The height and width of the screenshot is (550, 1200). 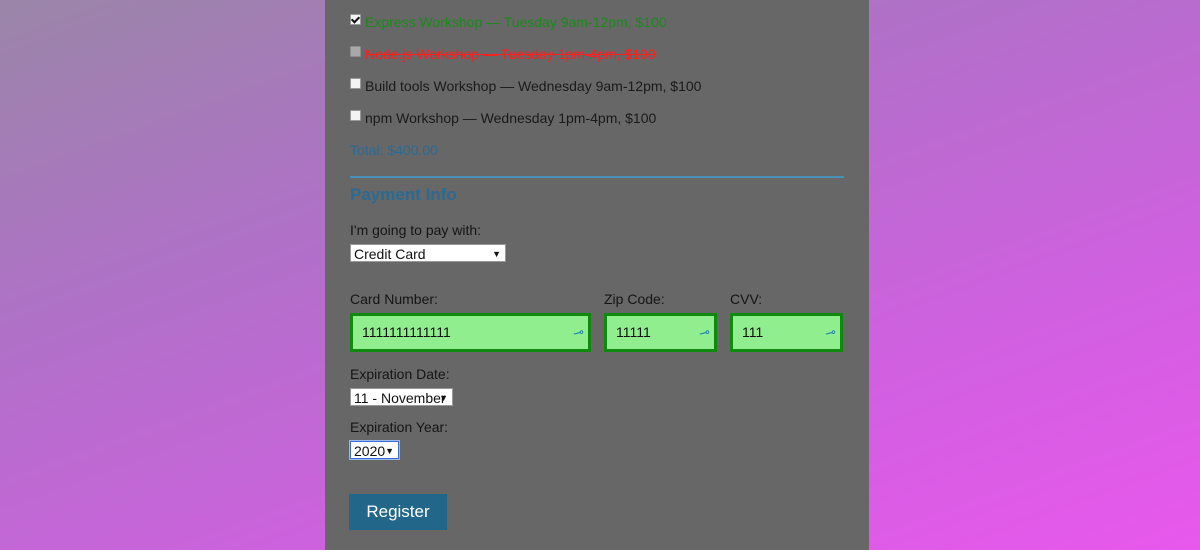 What do you see at coordinates (470, 332) in the screenshot?
I see `card-number-input: 1111111111111 ⊸` at bounding box center [470, 332].